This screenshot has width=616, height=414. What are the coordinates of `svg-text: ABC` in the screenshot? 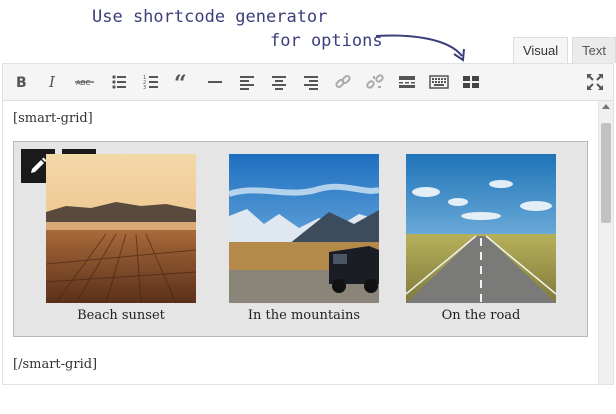 It's located at (83, 83).